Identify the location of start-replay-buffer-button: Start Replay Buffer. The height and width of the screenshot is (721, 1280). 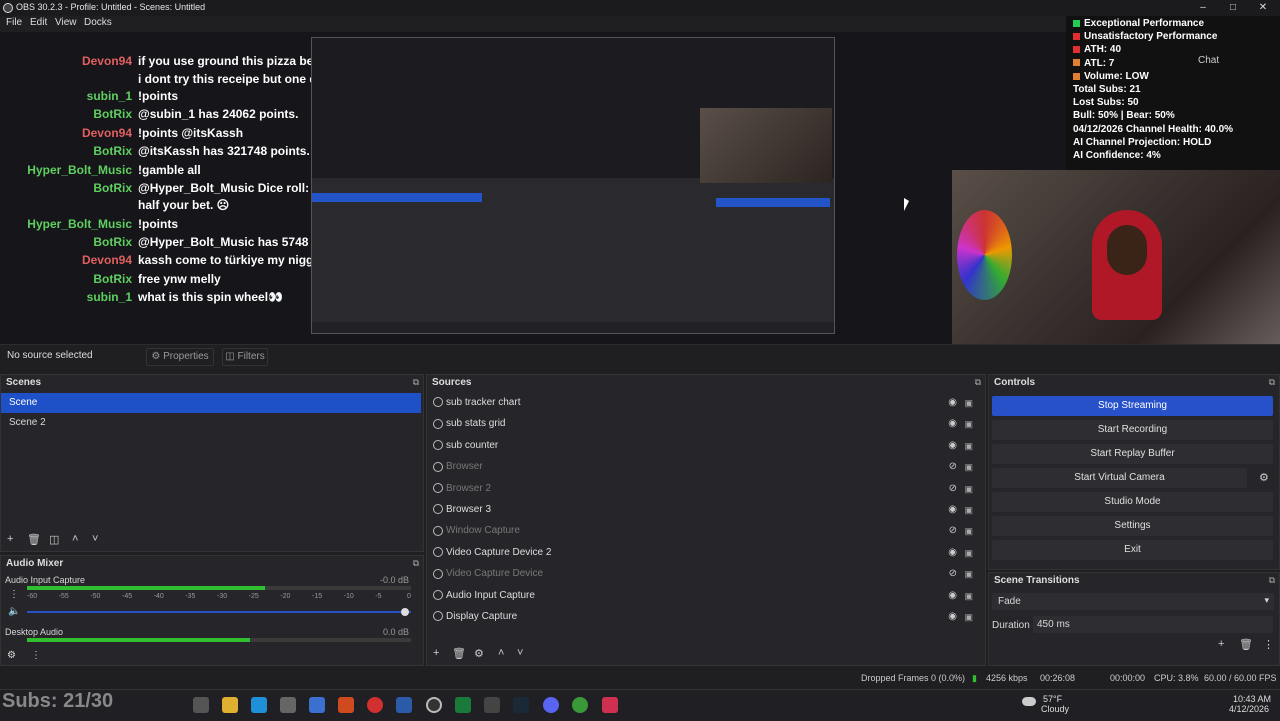
(1132, 454).